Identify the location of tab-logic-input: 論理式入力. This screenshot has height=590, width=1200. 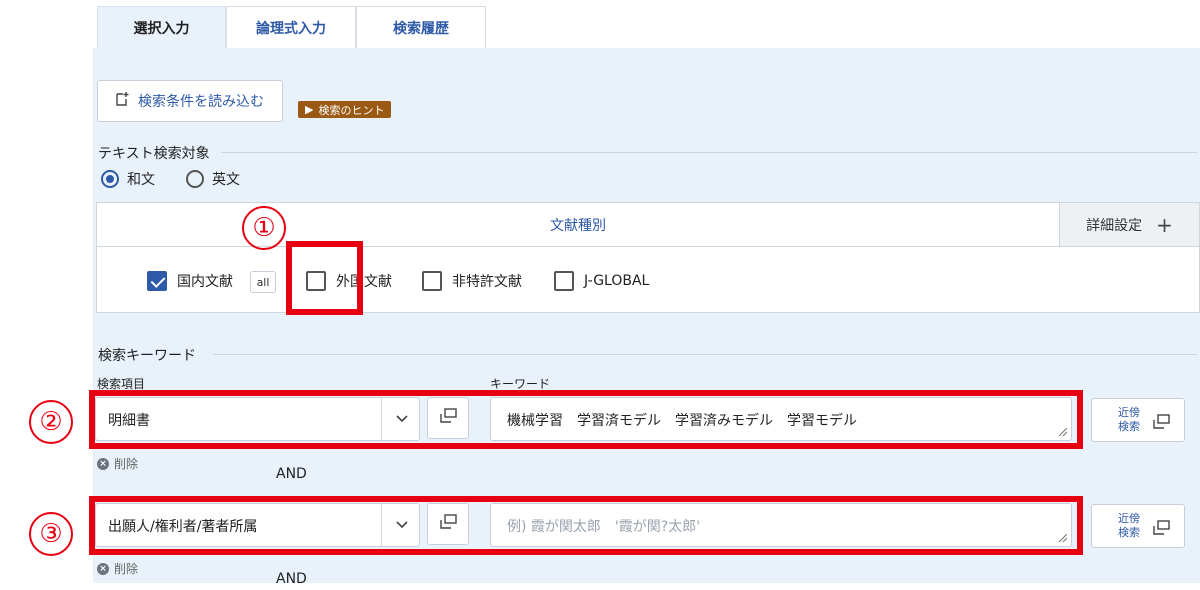
(291, 27).